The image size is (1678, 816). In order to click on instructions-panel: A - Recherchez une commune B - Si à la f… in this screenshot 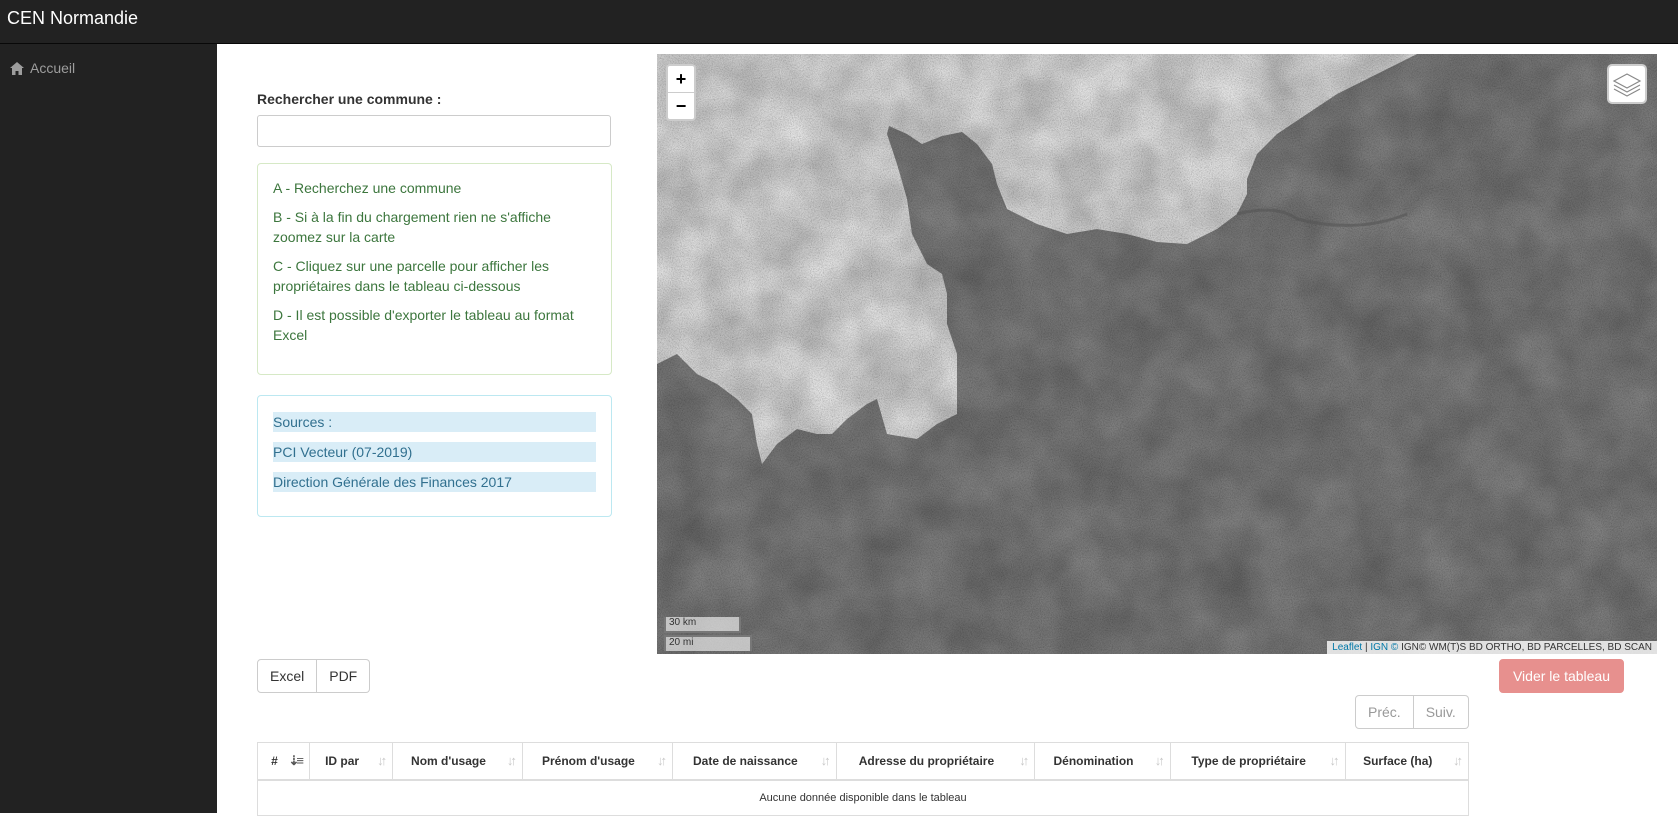, I will do `click(434, 269)`.